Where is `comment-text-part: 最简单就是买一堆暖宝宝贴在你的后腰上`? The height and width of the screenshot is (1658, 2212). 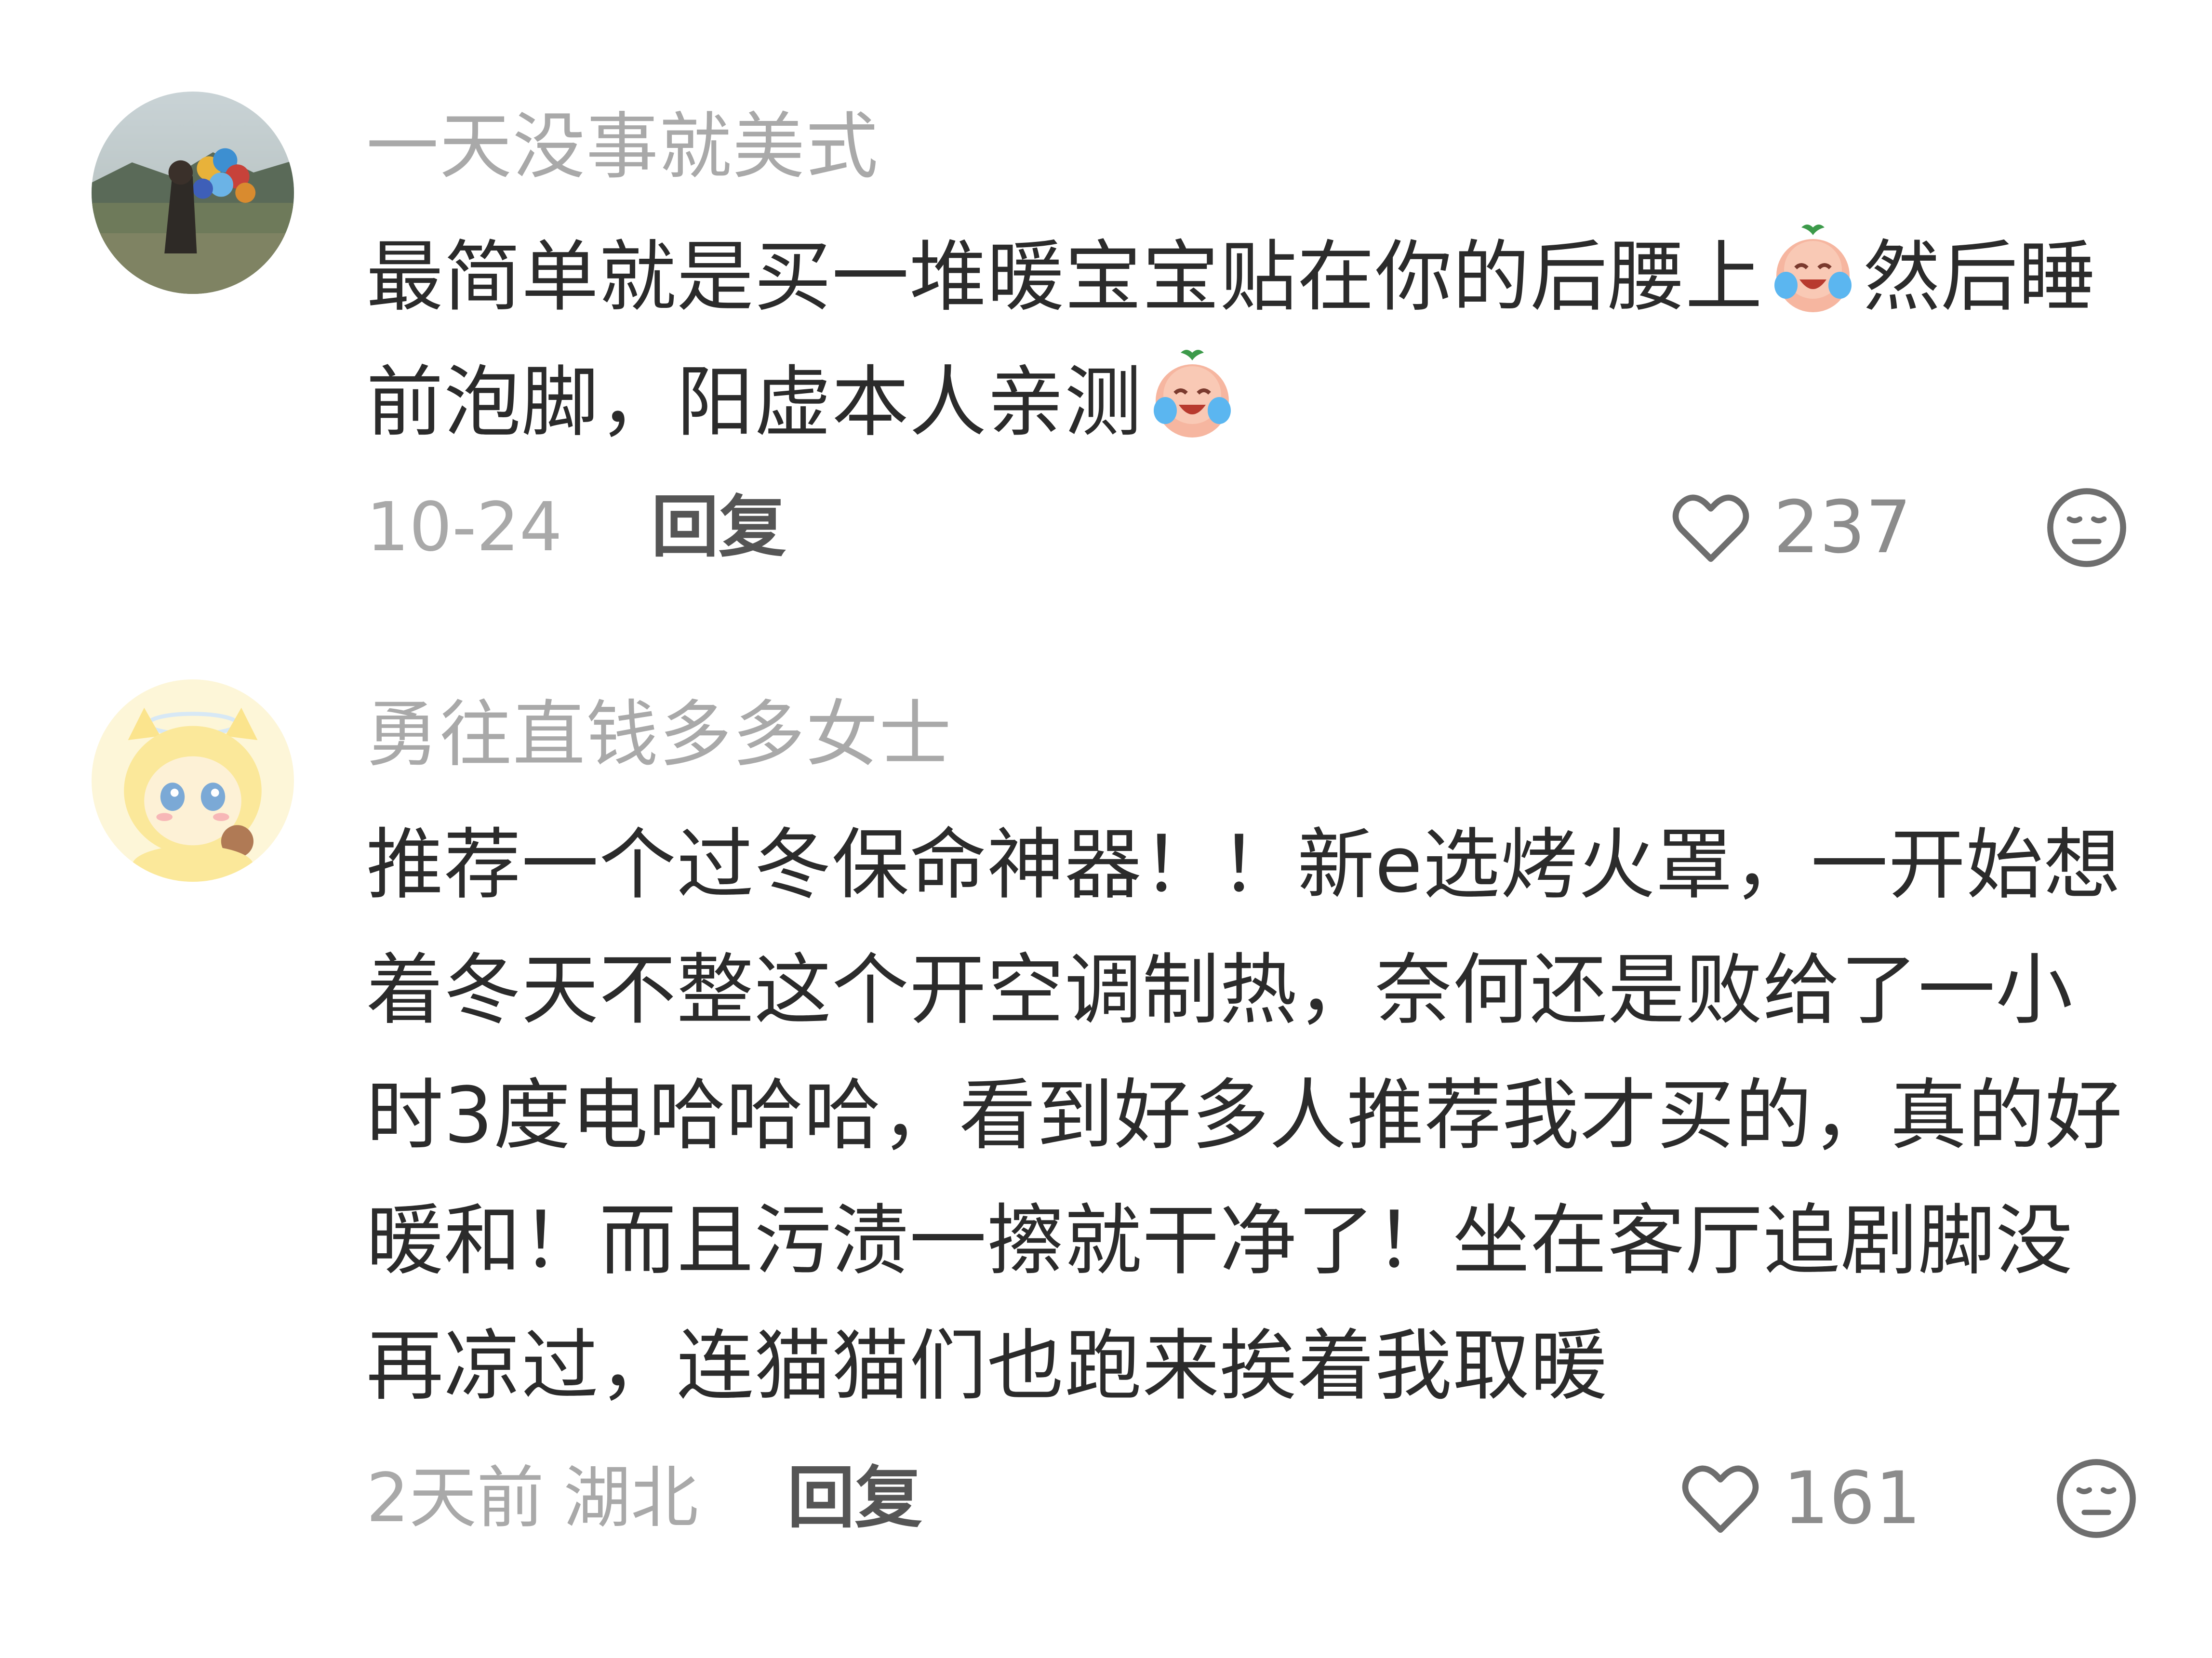
comment-text-part: 最简单就是买一堆暖宝宝贴在你的后腰上 is located at coordinates (1064, 277).